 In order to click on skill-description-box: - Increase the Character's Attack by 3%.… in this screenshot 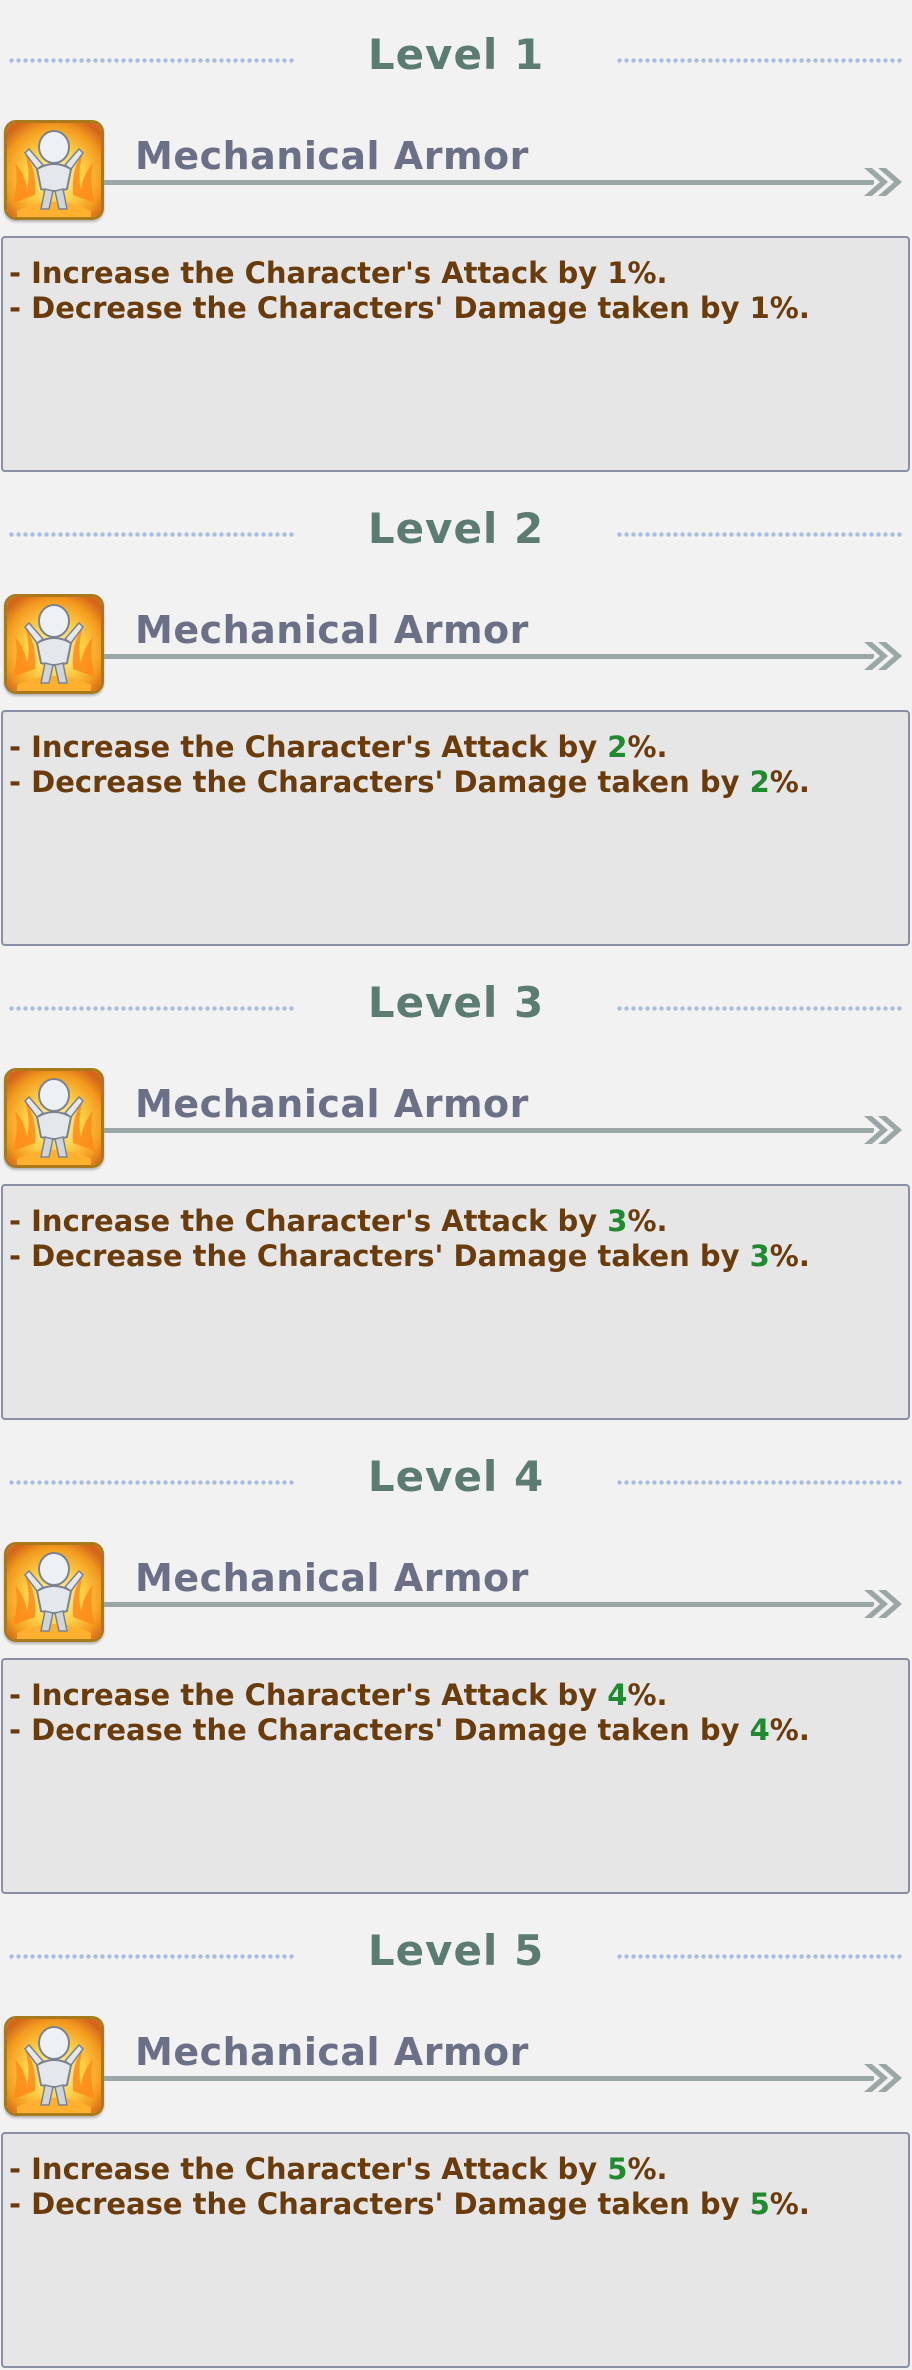, I will do `click(455, 1302)`.